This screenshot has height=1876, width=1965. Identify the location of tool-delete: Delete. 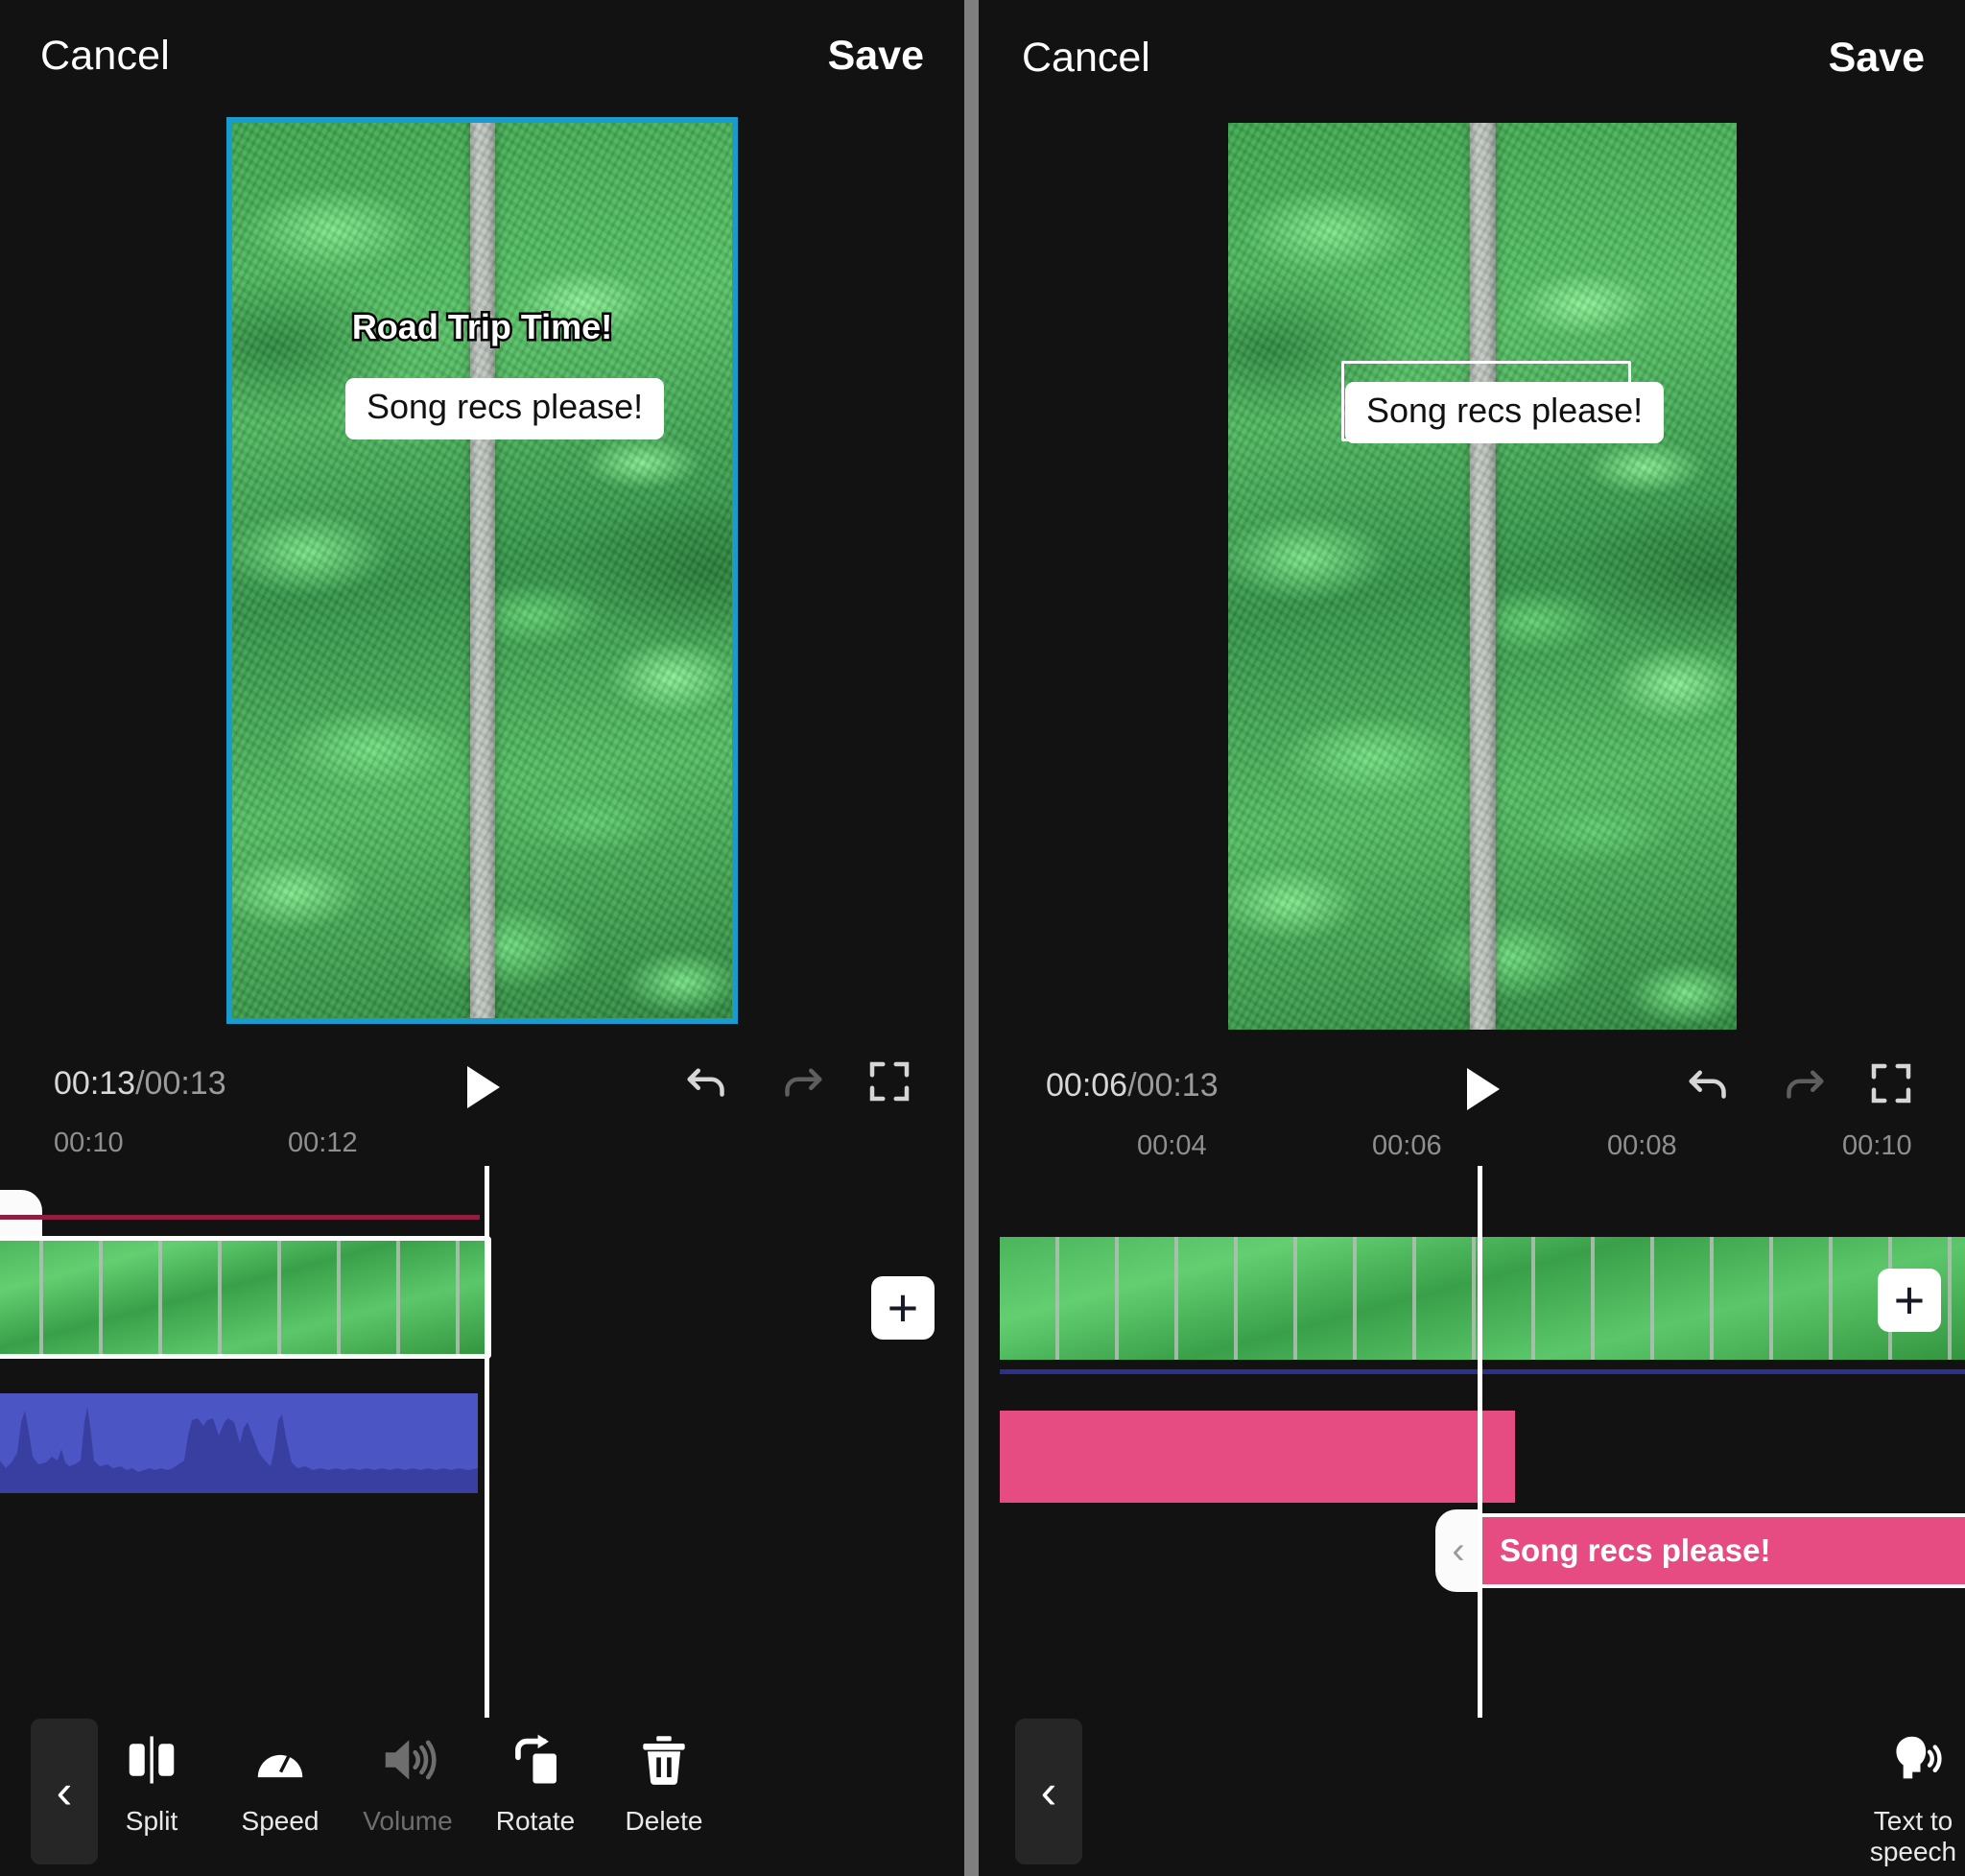
(664, 1781).